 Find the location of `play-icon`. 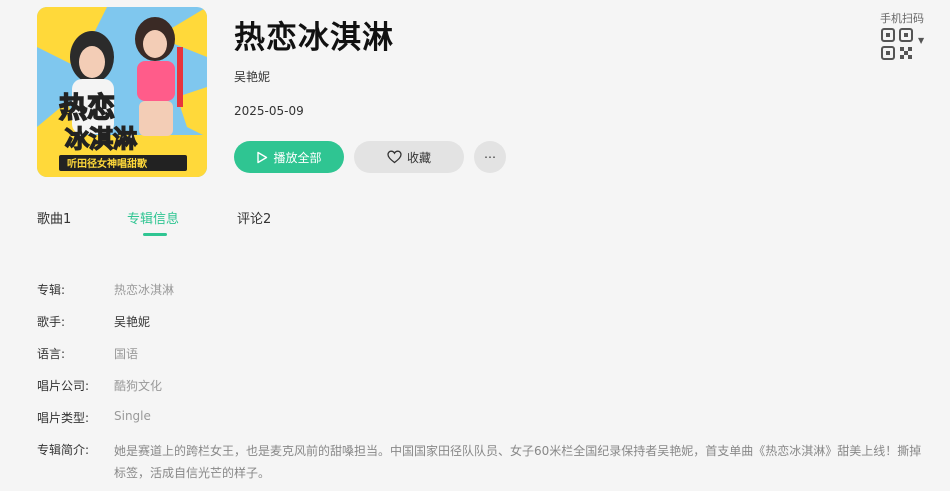

play-icon is located at coordinates (262, 157).